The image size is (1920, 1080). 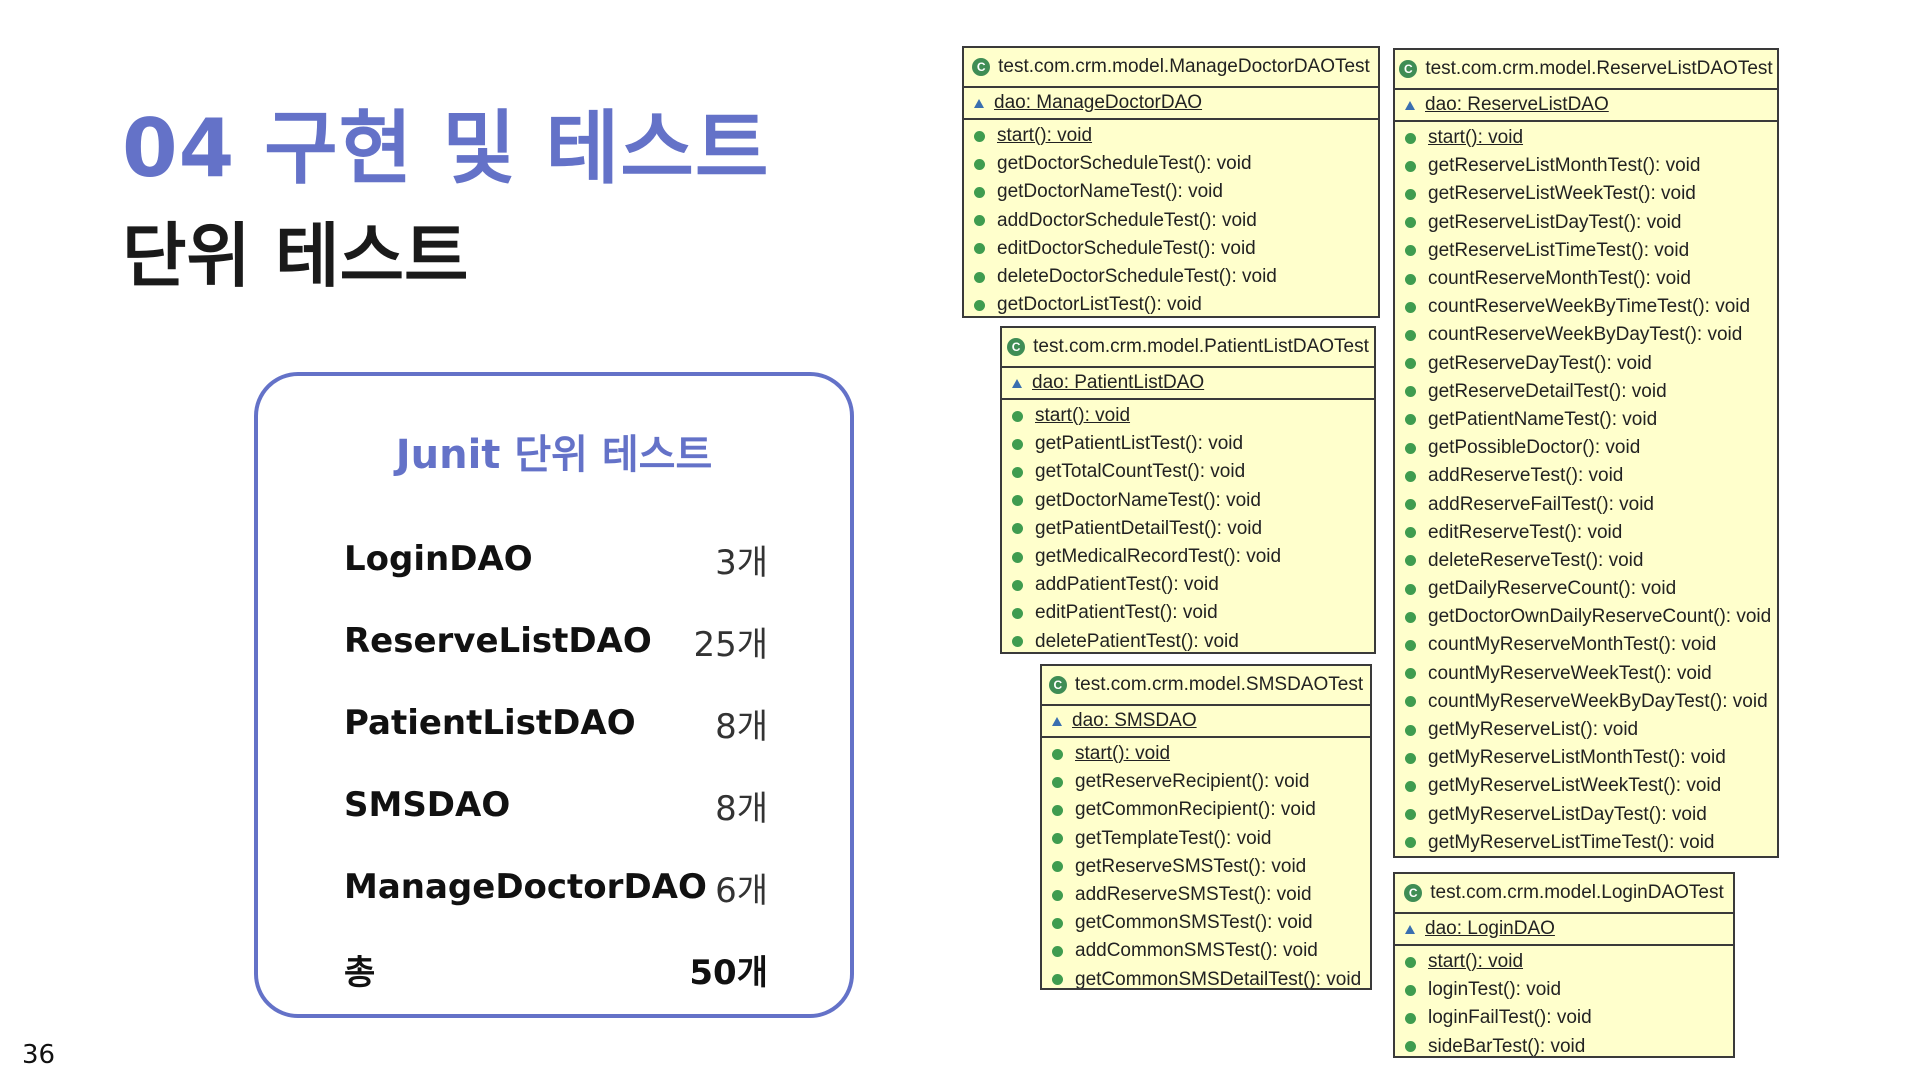 What do you see at coordinates (1118, 382) in the screenshot?
I see `uml-field-text: dao: PatientListDAO` at bounding box center [1118, 382].